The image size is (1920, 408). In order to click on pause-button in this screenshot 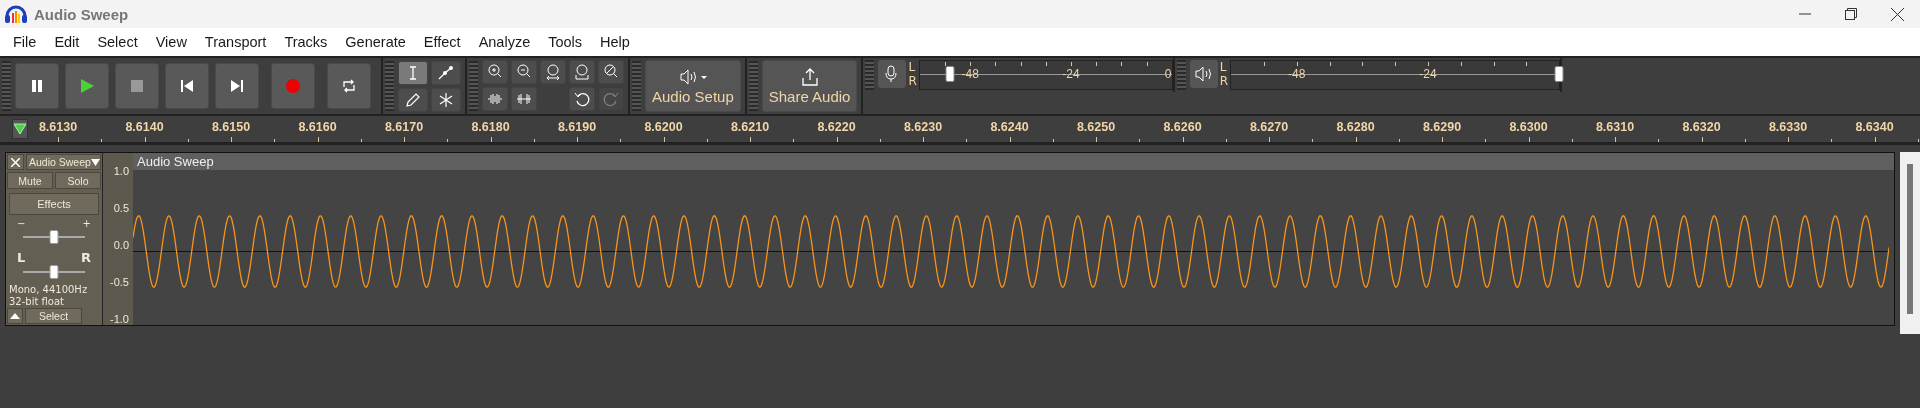, I will do `click(37, 86)`.